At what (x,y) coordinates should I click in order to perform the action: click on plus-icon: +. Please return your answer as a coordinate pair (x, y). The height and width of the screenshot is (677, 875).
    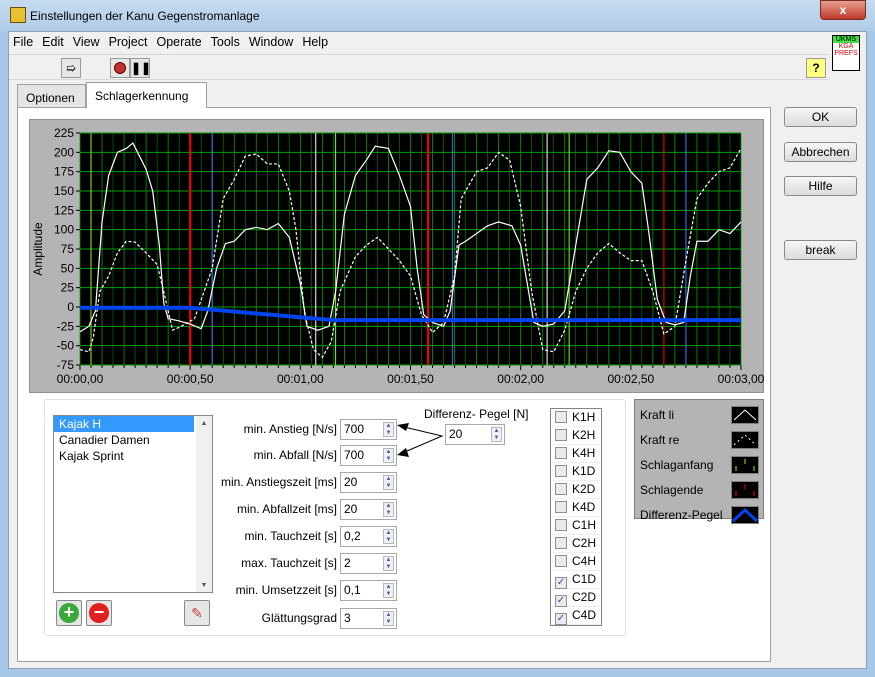
    Looking at the image, I should click on (69, 613).